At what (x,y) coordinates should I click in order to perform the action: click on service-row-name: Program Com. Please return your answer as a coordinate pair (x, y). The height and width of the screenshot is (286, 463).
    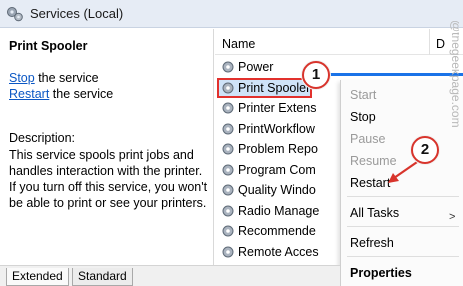
    Looking at the image, I should click on (277, 169).